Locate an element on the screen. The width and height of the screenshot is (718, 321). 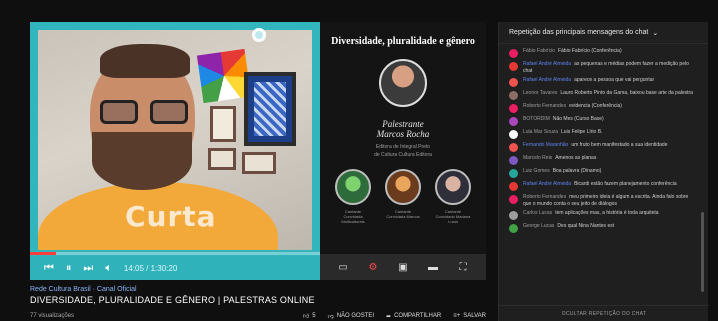
settings-icon: ⚙ is located at coordinates (373, 267).